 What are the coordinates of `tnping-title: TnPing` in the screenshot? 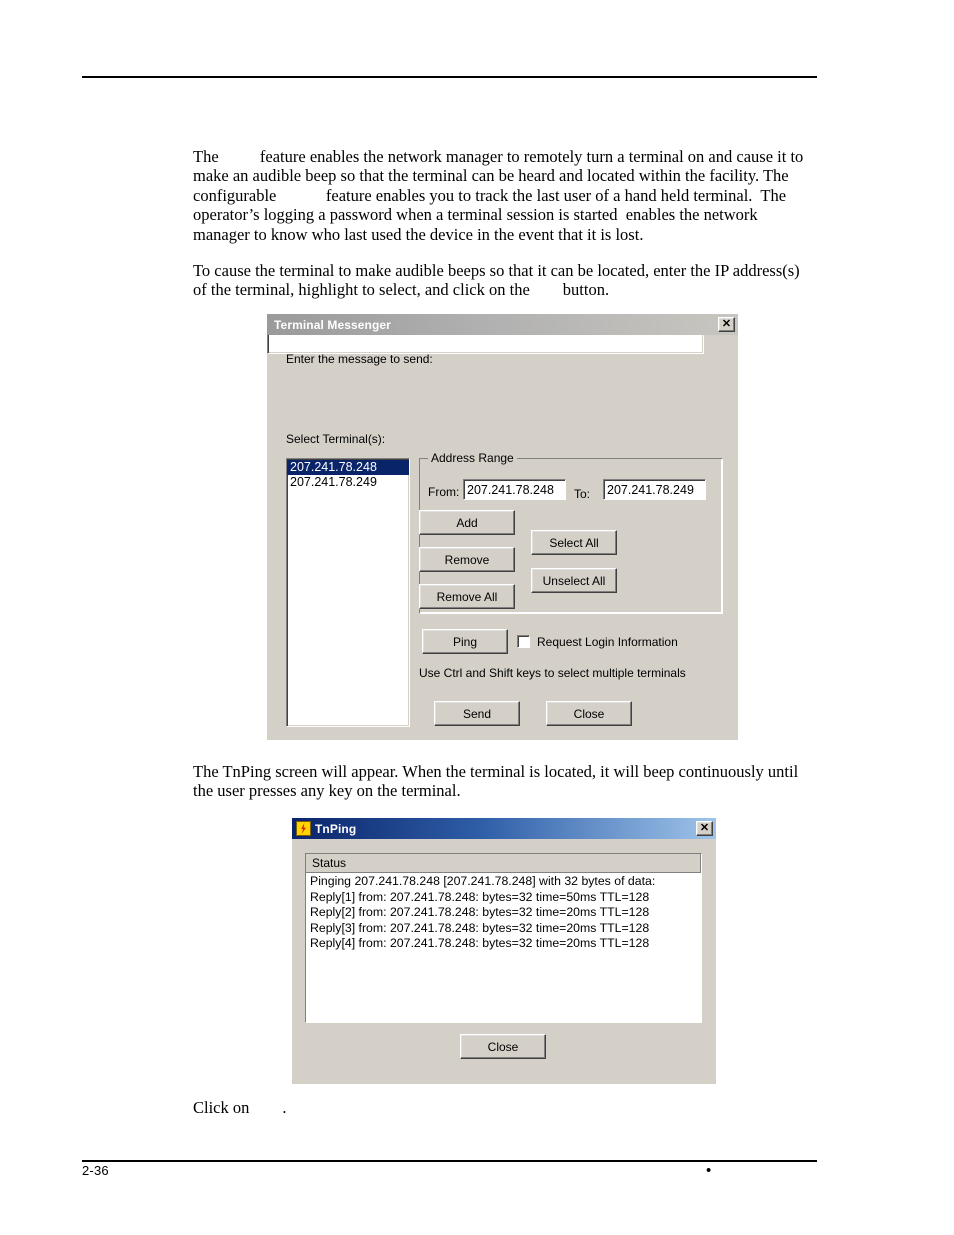 It's located at (336, 828).